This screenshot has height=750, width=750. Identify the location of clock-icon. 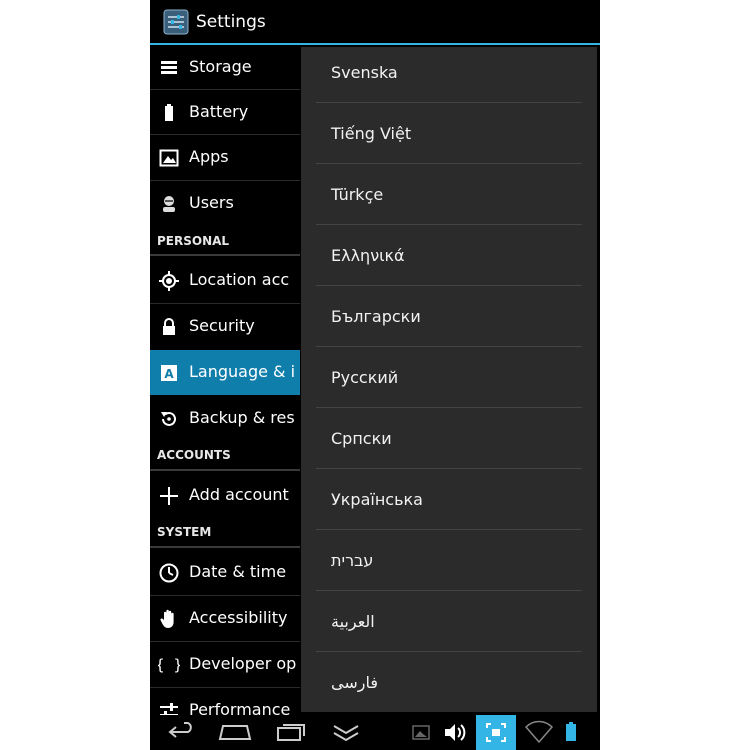
(169, 573).